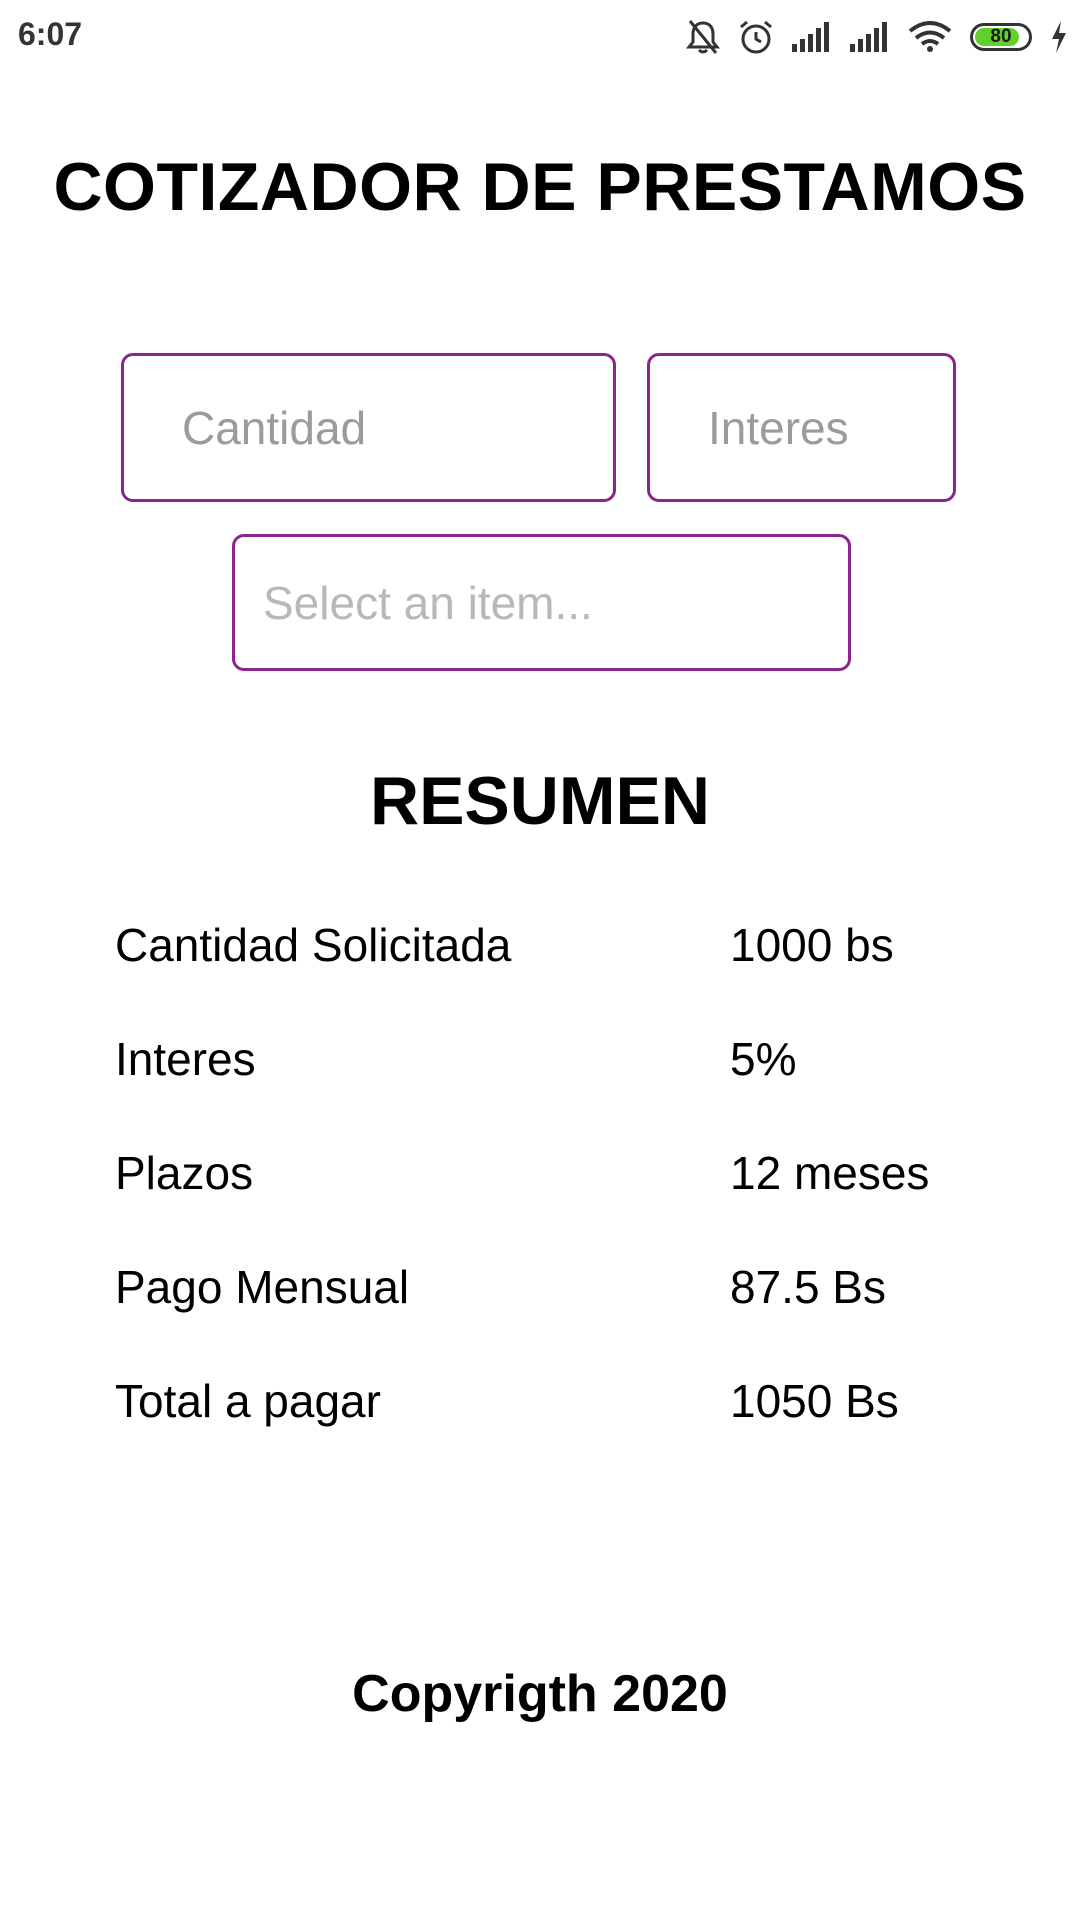  What do you see at coordinates (830, 1173) in the screenshot?
I see `summary-value: 12 meses` at bounding box center [830, 1173].